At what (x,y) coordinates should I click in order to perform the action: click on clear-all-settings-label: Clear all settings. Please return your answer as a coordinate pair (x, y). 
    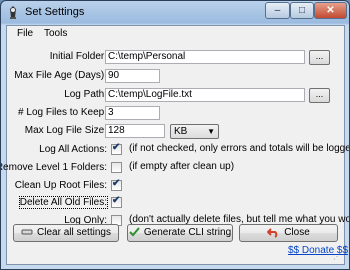
    Looking at the image, I should click on (74, 232).